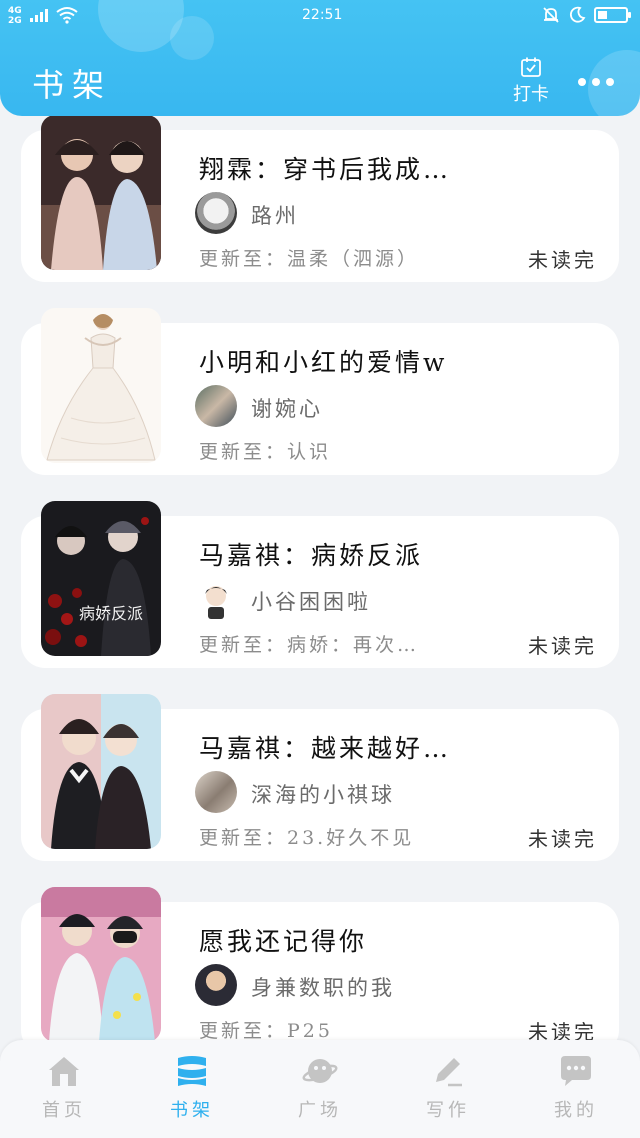  I want to click on nav-square: 广场, so click(320, 1089).